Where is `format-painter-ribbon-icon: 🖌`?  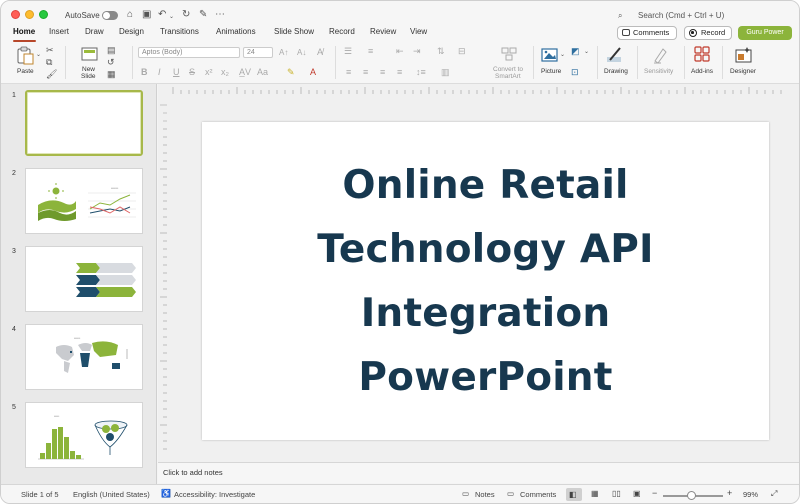
format-painter-ribbon-icon: 🖌 is located at coordinates (51, 74).